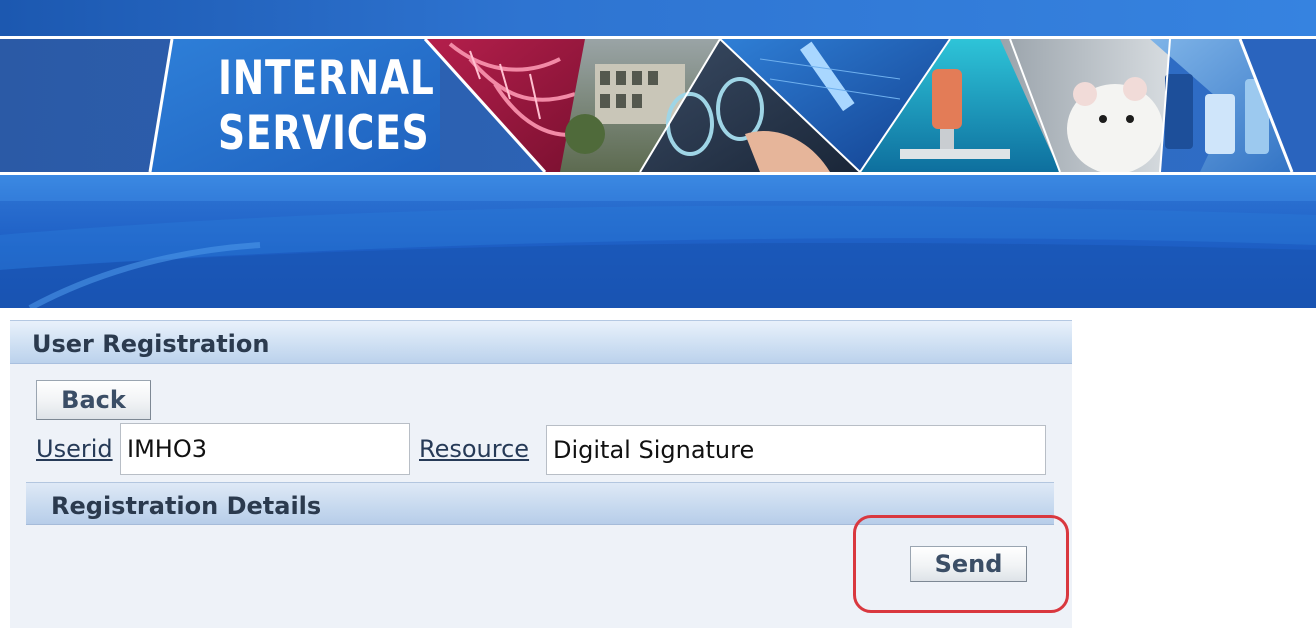 This screenshot has width=1316, height=628. I want to click on registration-details-title: Registration Details, so click(186, 506).